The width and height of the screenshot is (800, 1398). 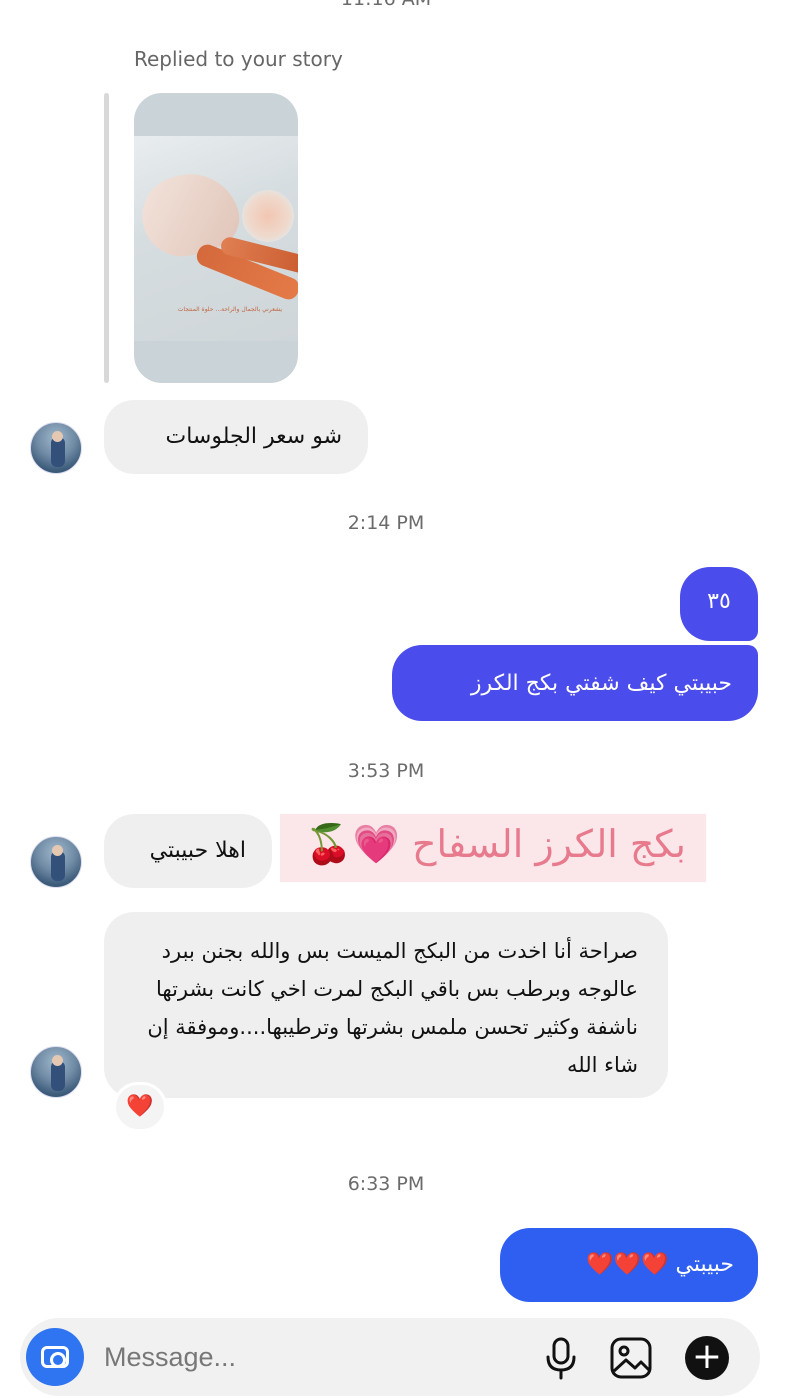 I want to click on incoming-message: شو سعر الجلوسات, so click(x=236, y=437).